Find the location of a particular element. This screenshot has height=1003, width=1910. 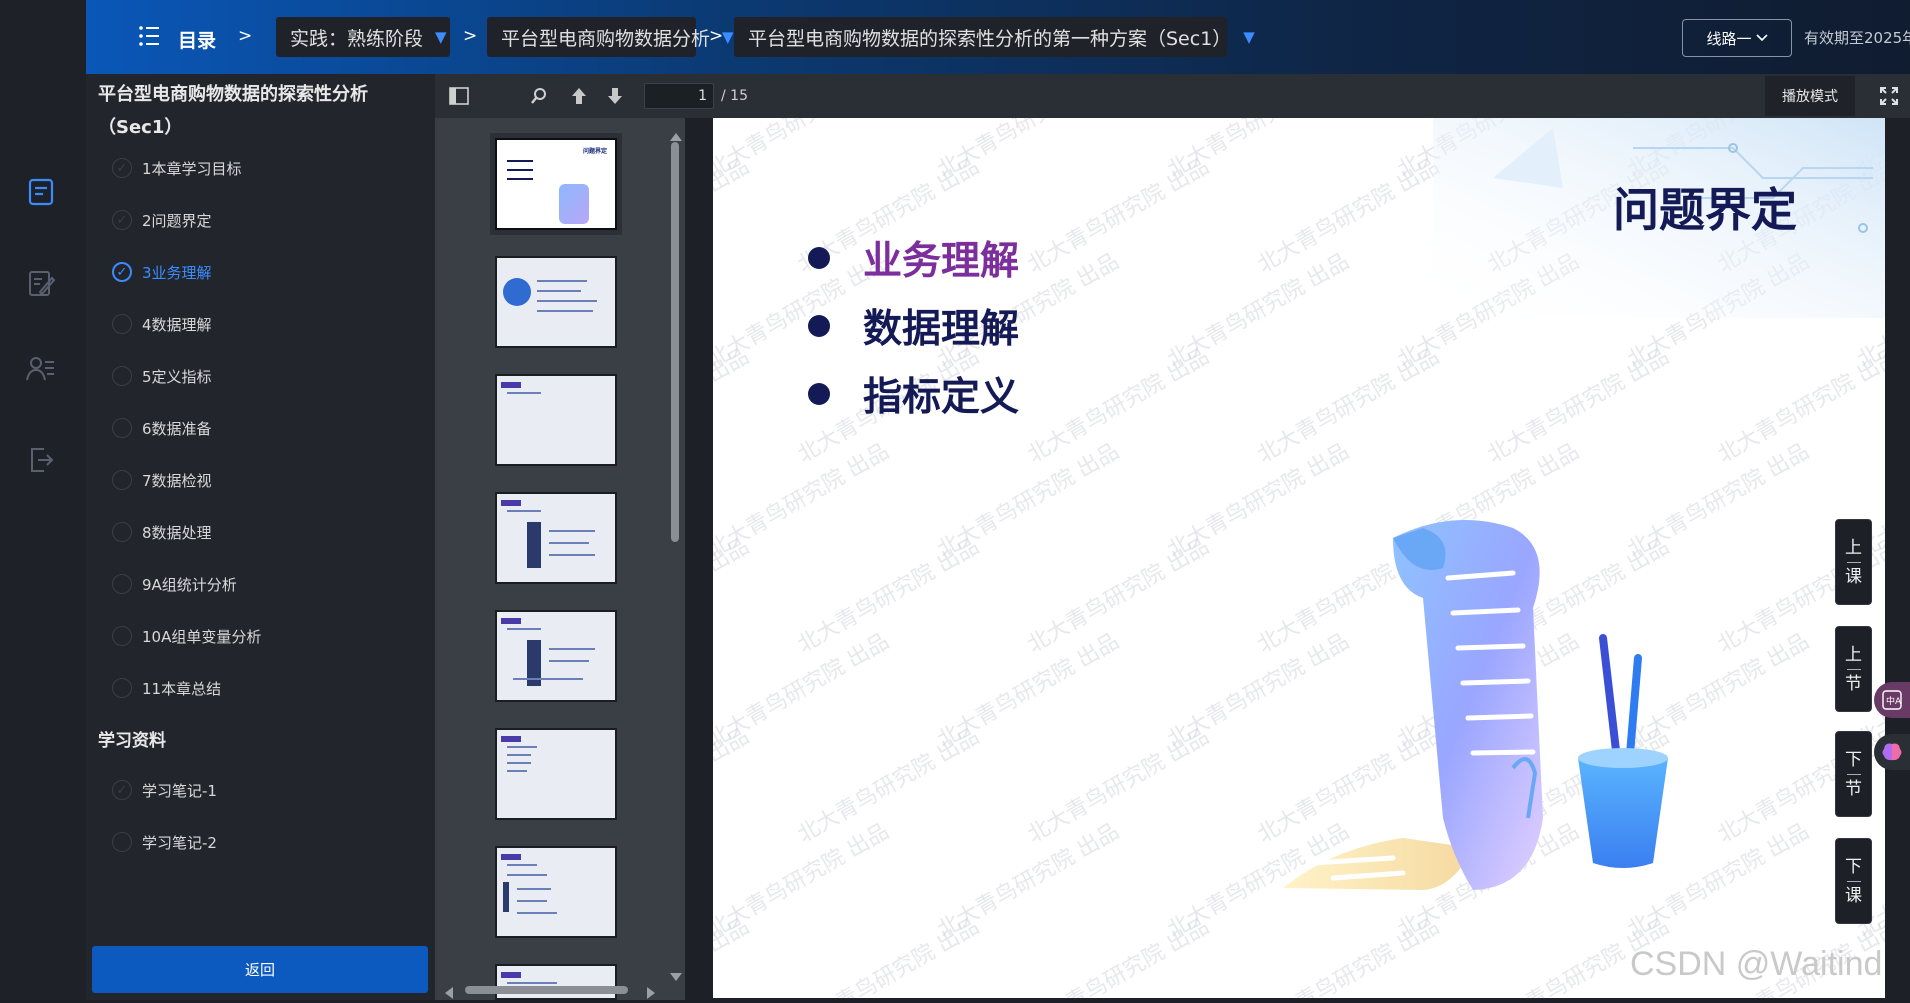

prev-section-button: 上 节 is located at coordinates (1853, 669).